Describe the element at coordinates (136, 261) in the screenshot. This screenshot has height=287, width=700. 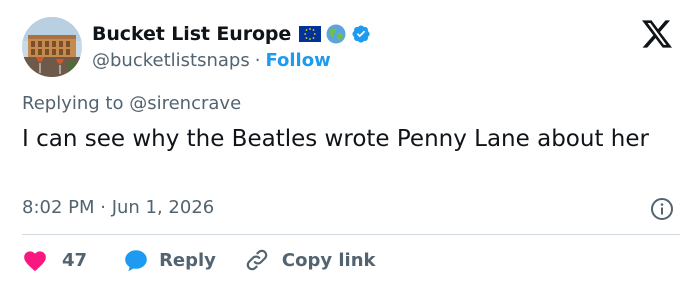
I see `reply-bubble-icon` at that location.